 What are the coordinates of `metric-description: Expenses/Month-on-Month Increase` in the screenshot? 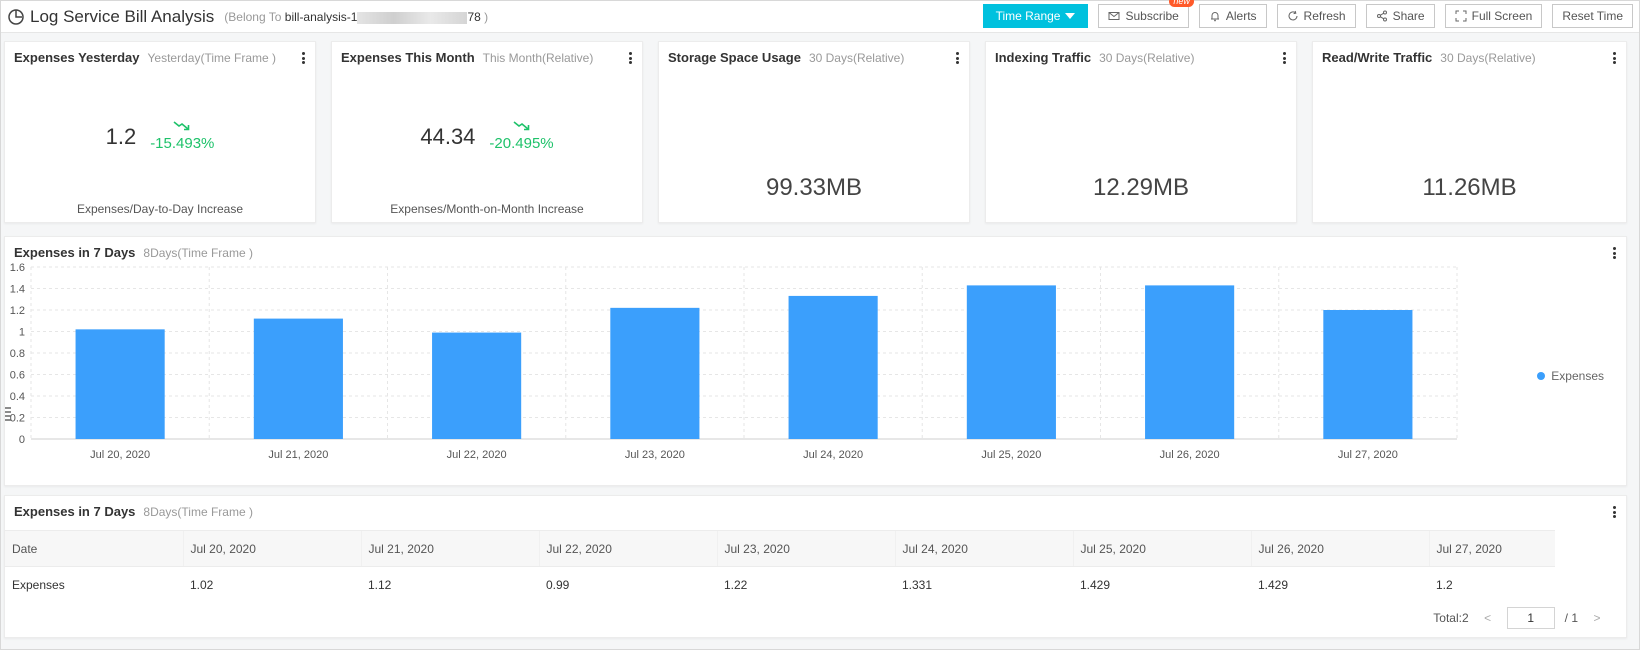 It's located at (487, 209).